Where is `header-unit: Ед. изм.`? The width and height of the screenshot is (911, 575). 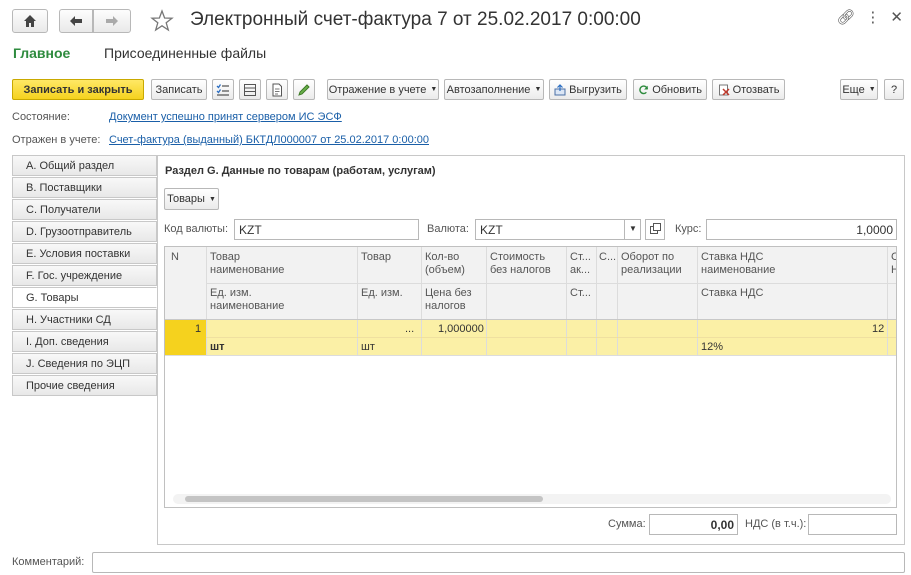 header-unit: Ед. изм. is located at coordinates (382, 293).